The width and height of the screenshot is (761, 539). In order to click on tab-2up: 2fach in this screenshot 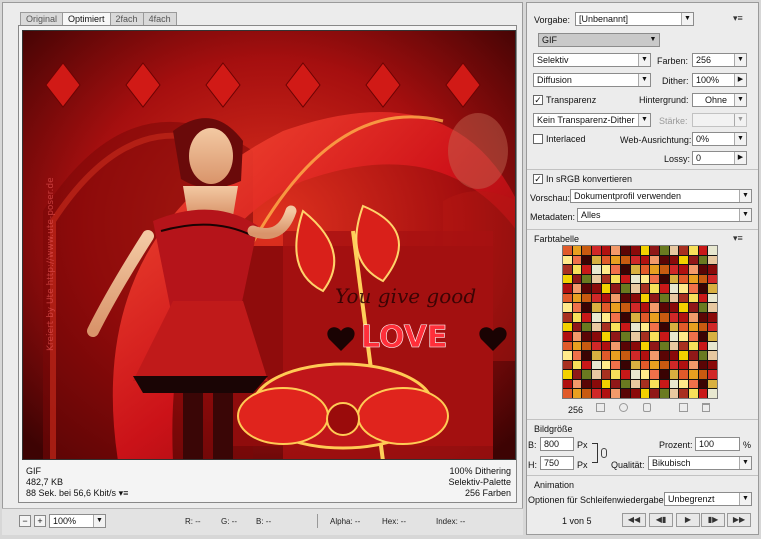, I will do `click(126, 19)`.